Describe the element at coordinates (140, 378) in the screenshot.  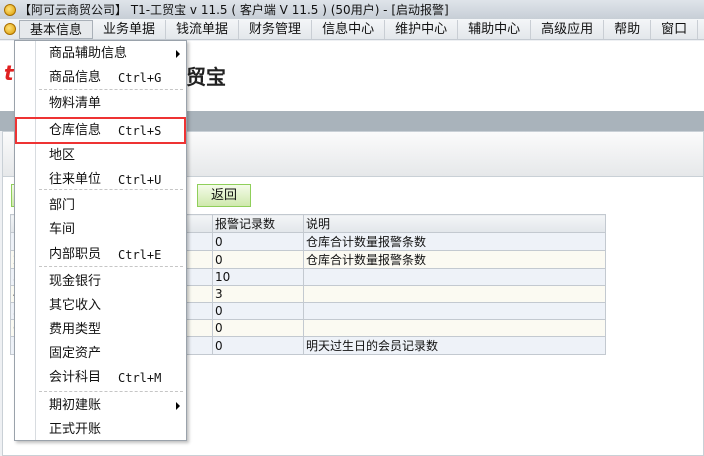
I see `menu-item-shortcut: Ctrl+M` at that location.